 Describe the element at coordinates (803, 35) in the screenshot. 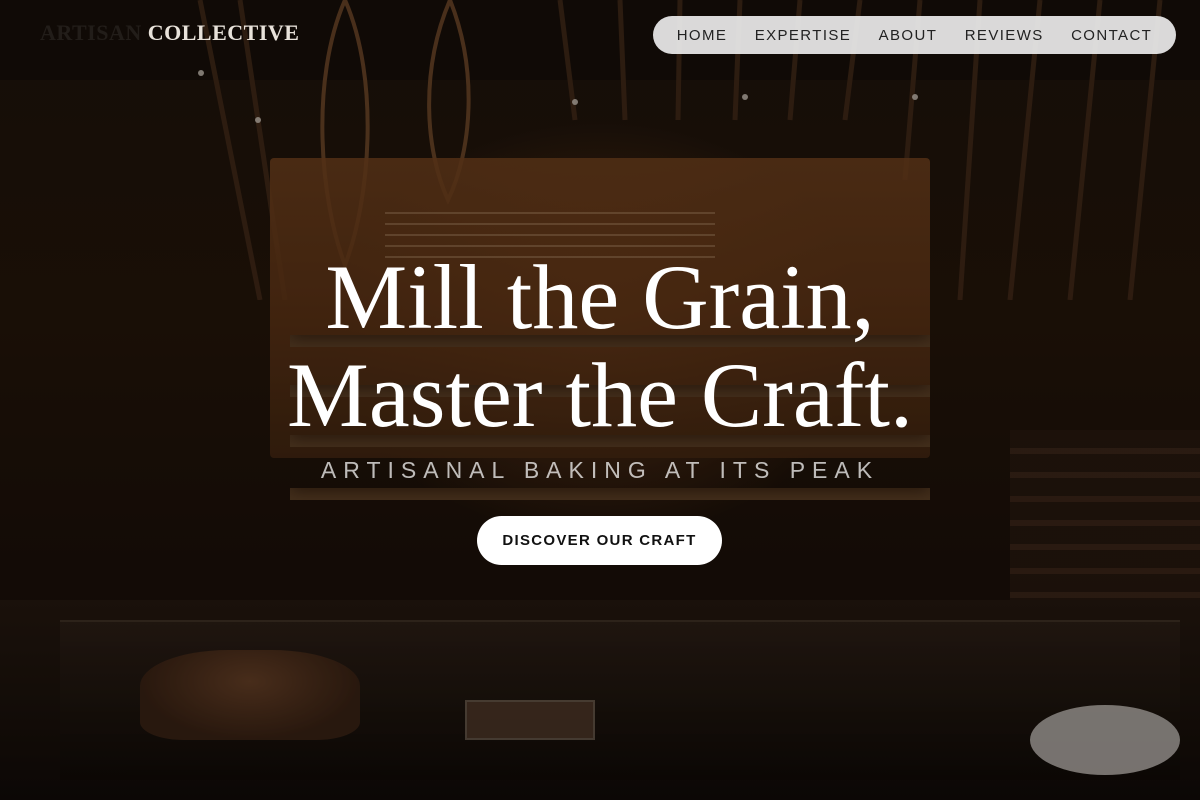

I see `nav-expertise: EXPERTISE` at that location.